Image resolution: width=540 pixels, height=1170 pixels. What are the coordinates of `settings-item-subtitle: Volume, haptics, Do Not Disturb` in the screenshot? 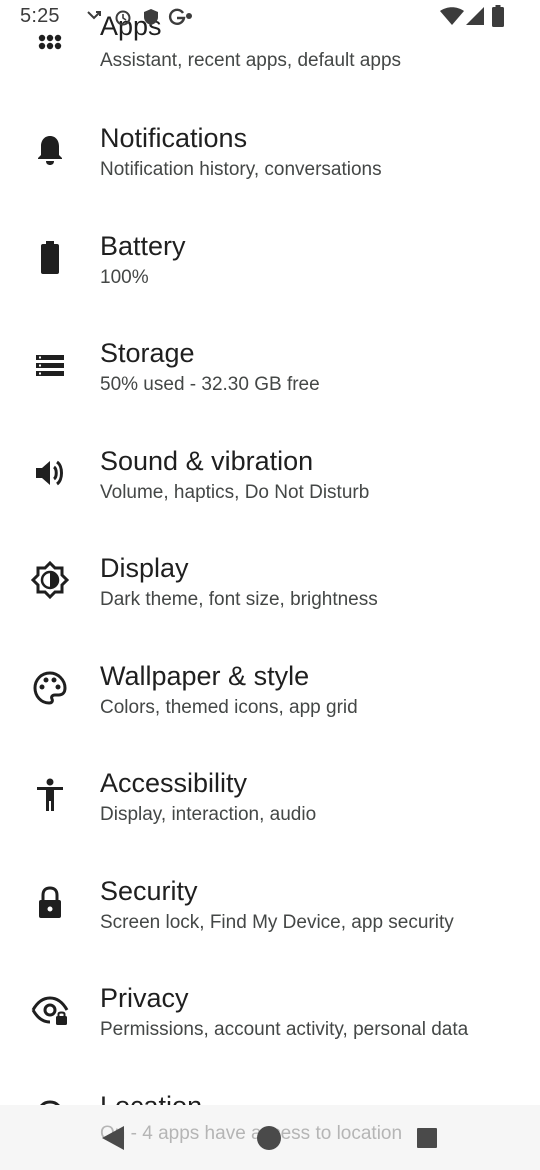 It's located at (235, 492).